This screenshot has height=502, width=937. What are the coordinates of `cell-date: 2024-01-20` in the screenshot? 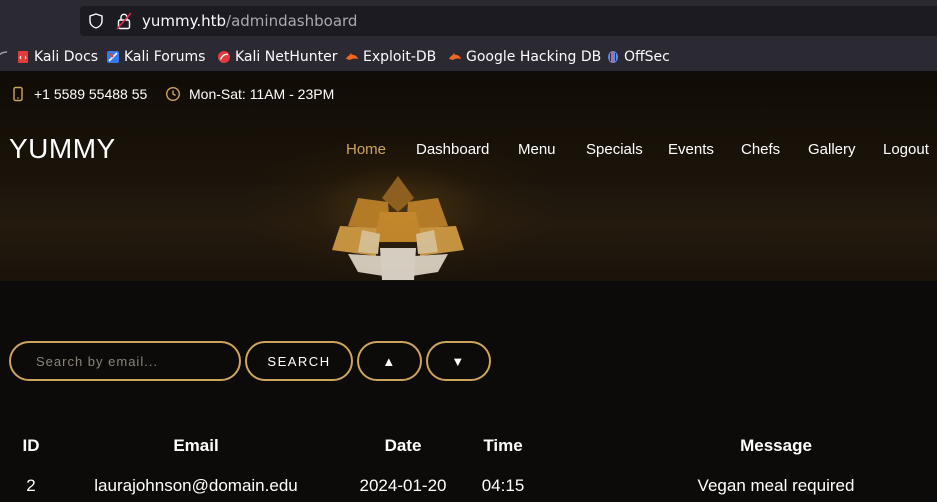 It's located at (403, 485).